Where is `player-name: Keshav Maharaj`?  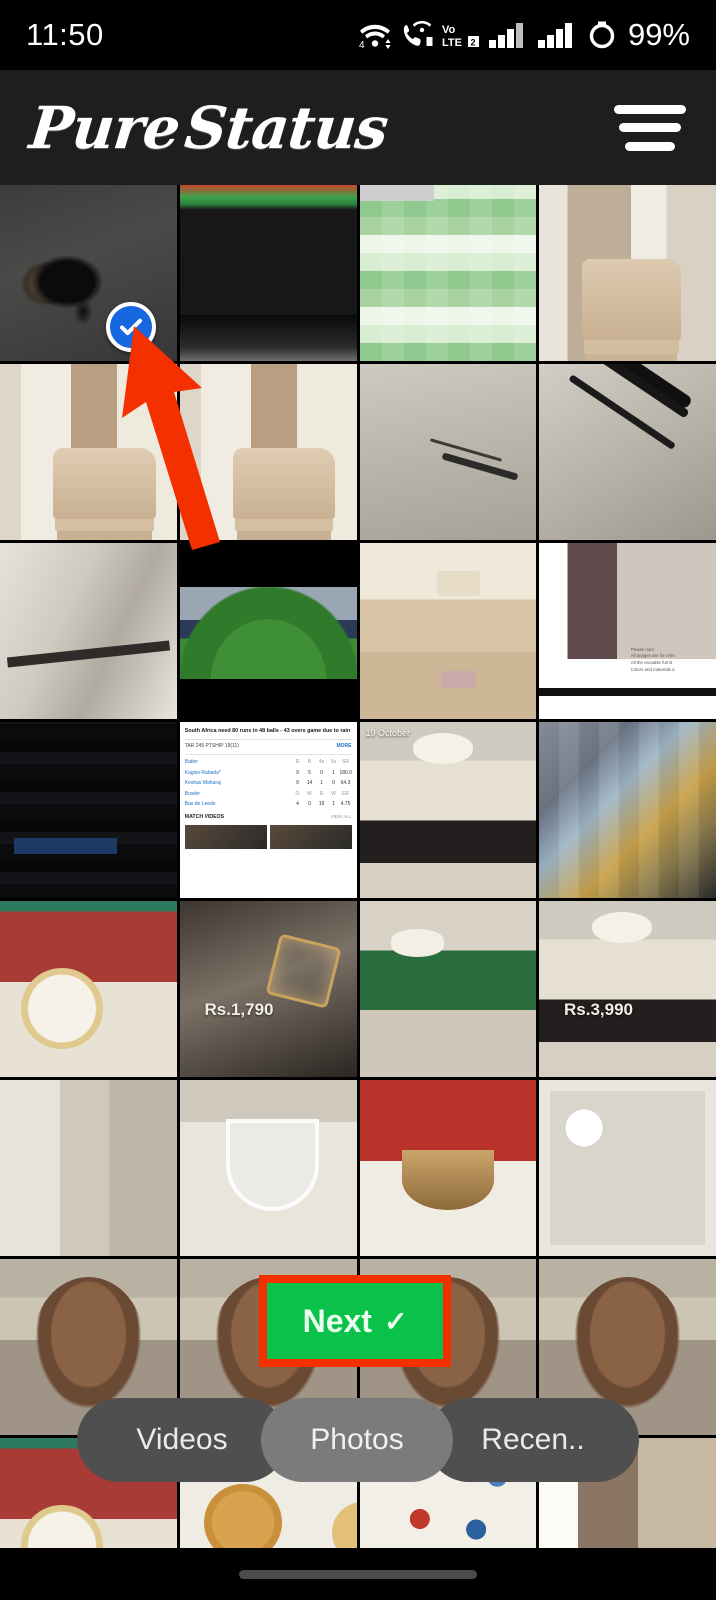
player-name: Keshav Maharaj is located at coordinates (202, 783).